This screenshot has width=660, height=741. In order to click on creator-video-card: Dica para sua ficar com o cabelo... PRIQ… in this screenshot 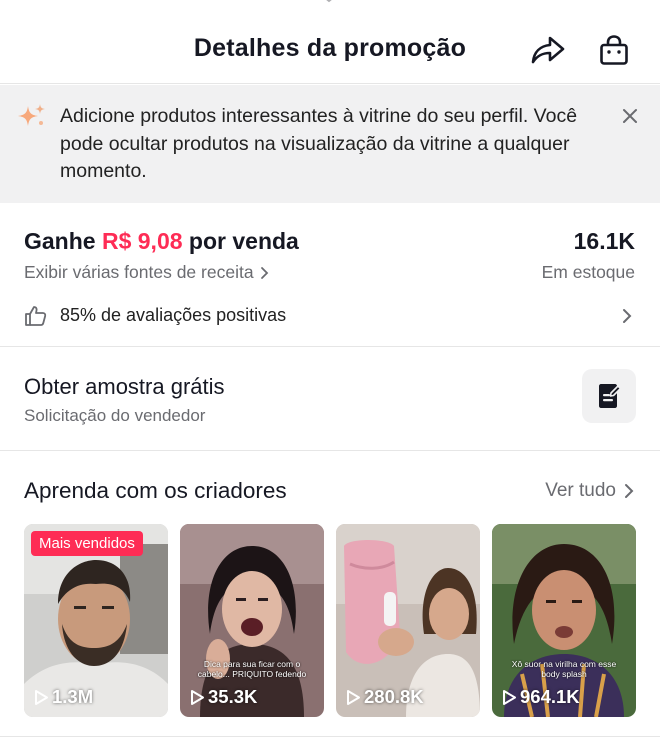, I will do `click(252, 620)`.